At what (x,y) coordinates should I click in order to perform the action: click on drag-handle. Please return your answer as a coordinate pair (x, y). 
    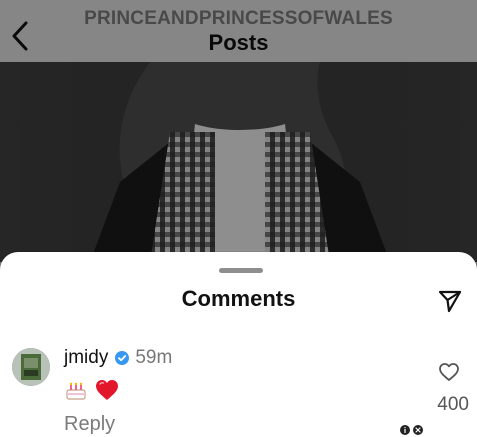
    Looking at the image, I should click on (241, 270).